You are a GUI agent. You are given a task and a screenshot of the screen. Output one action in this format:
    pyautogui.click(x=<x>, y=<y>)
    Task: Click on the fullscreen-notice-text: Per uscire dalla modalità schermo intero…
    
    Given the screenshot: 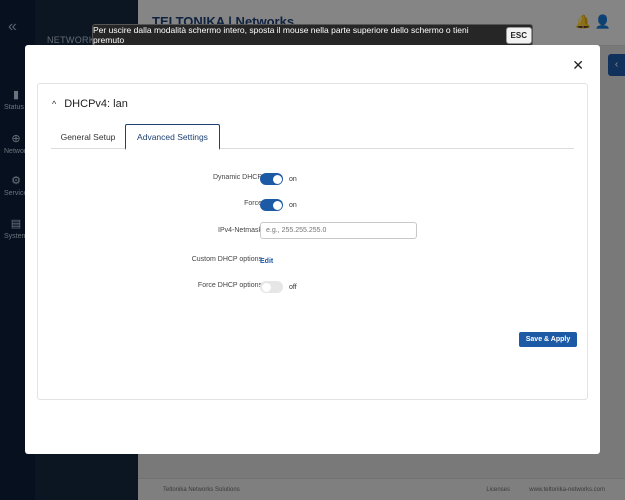 What is the action you would take?
    pyautogui.click(x=281, y=35)
    